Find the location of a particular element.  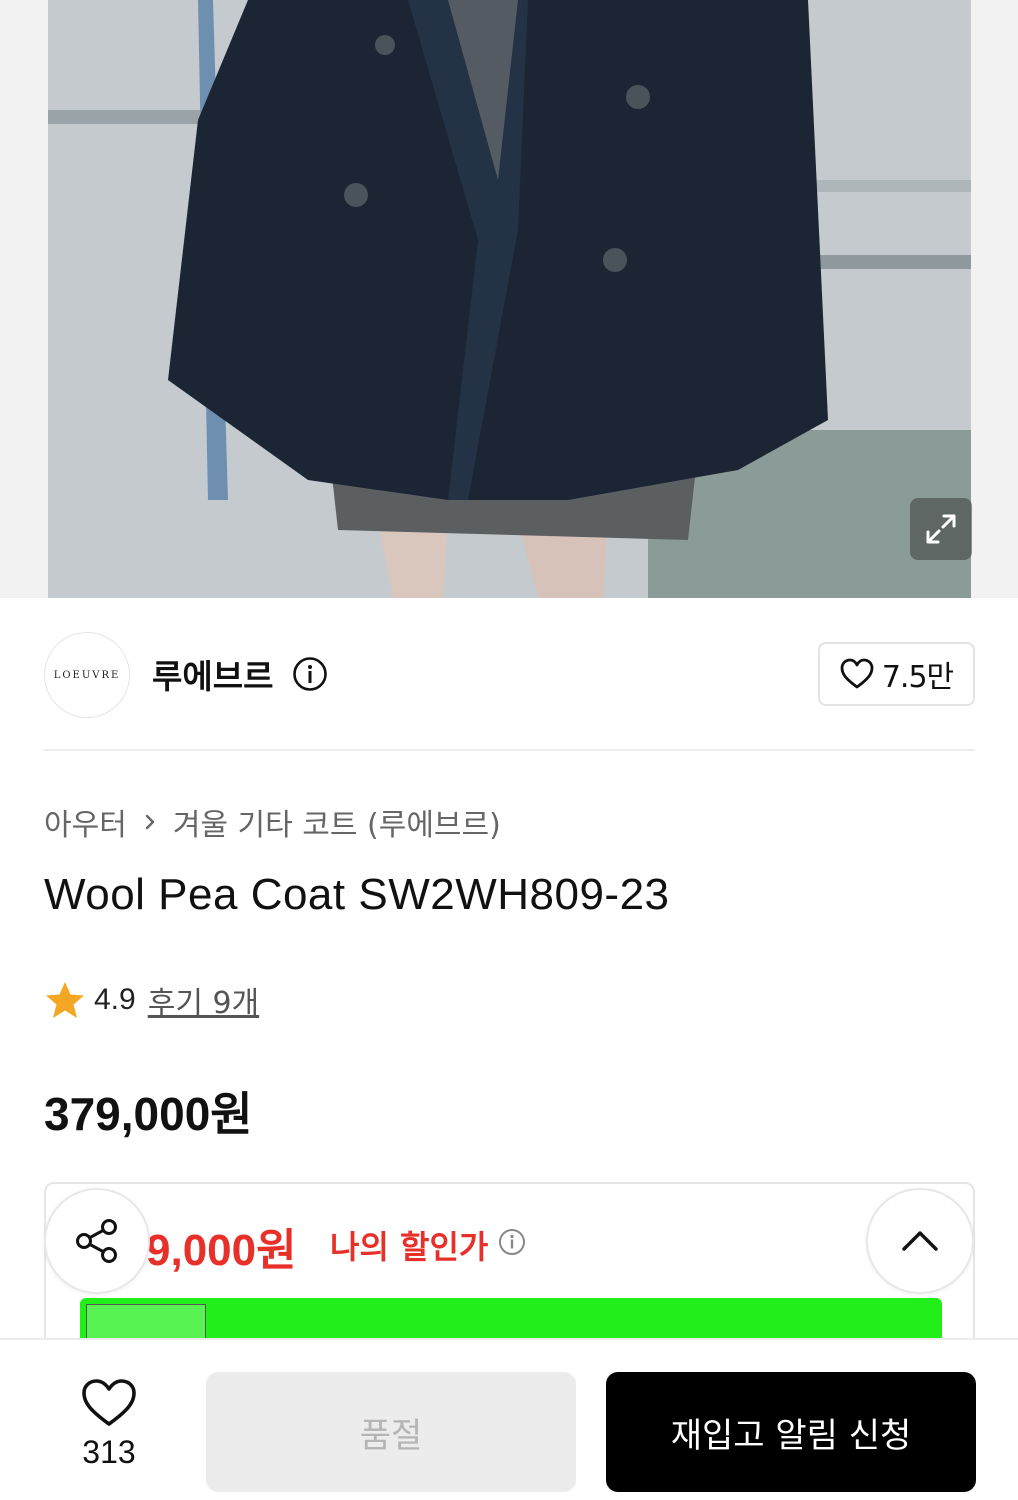

review-link: 후기 9개 is located at coordinates (203, 1000).